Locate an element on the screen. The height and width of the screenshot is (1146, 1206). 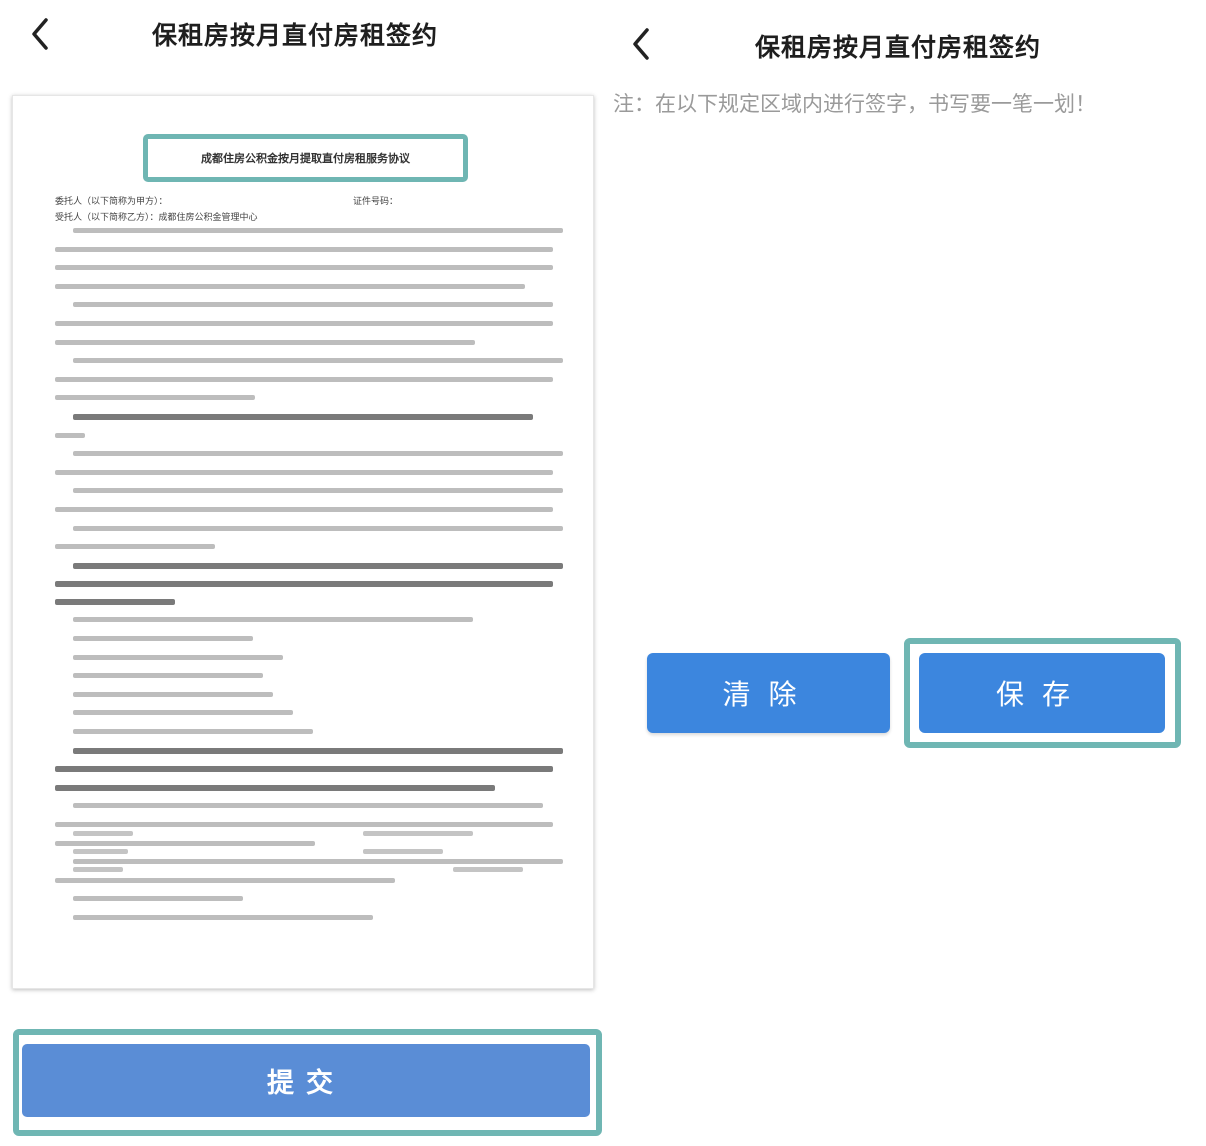
party-a-line: 委托人（以下简称为甲方）： is located at coordinates (111, 200).